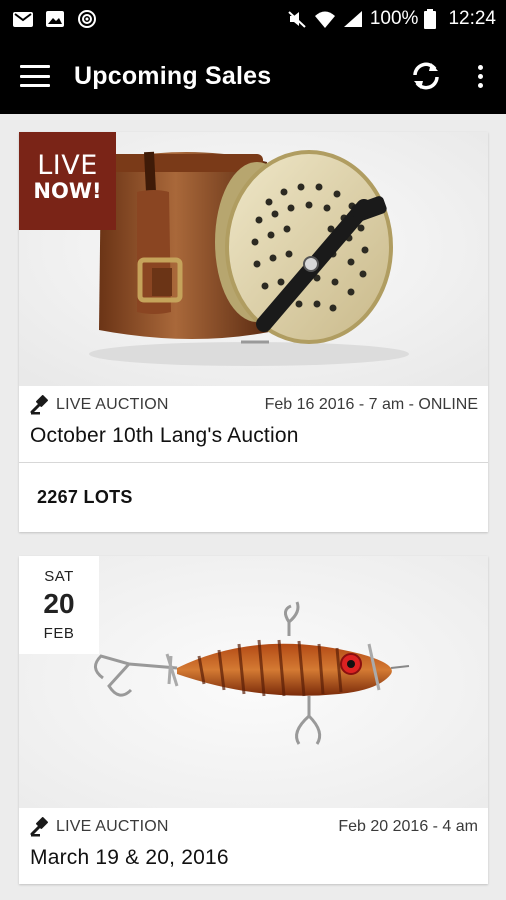 The width and height of the screenshot is (506, 900). What do you see at coordinates (164, 435) in the screenshot?
I see `sale-title: October 10th Lang's Auction` at bounding box center [164, 435].